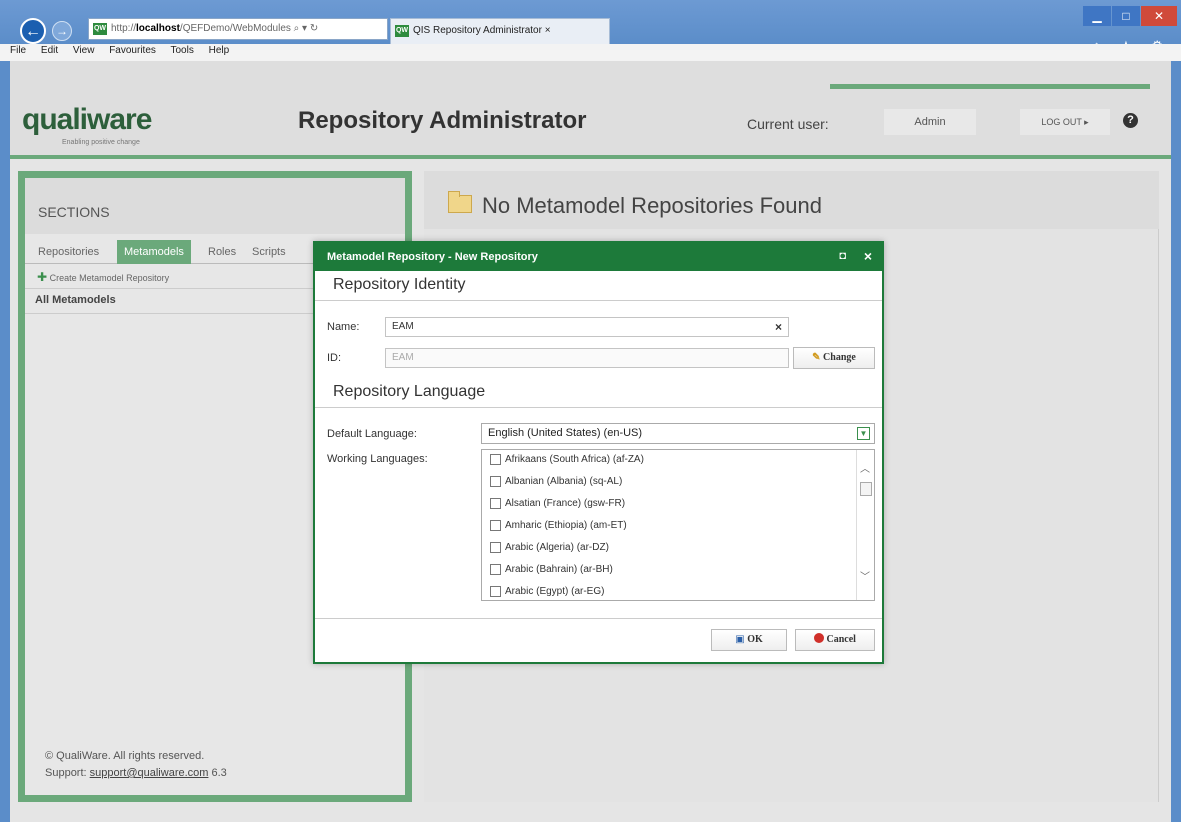 The height and width of the screenshot is (822, 1181). I want to click on scroll-down-icon: ﹀, so click(865, 575).